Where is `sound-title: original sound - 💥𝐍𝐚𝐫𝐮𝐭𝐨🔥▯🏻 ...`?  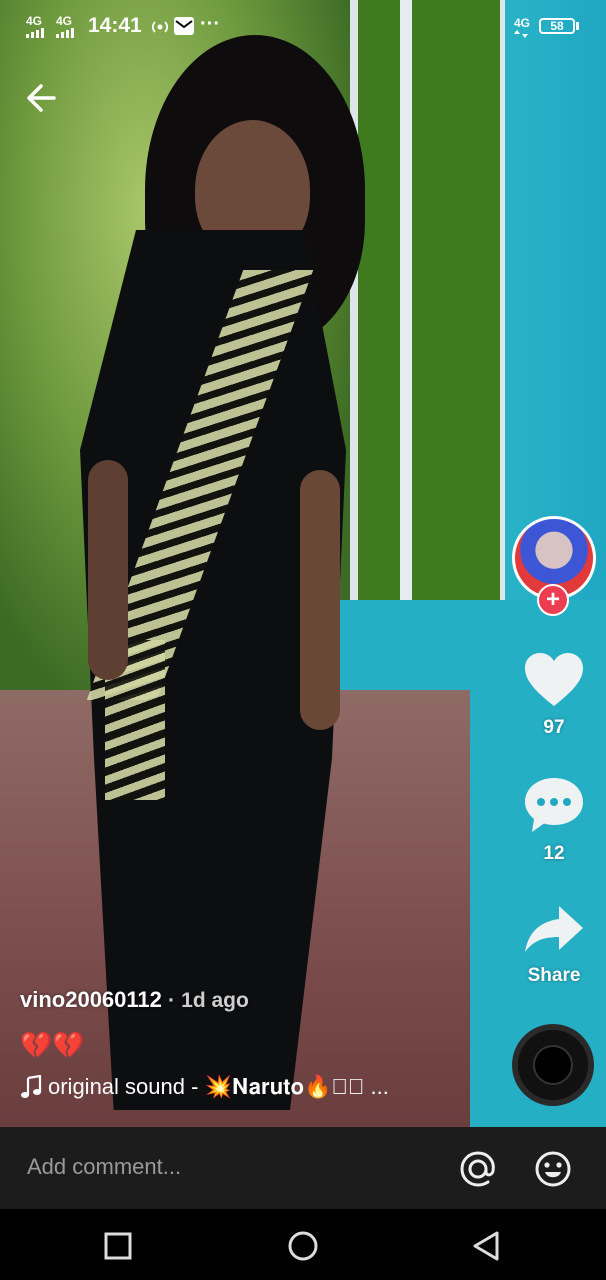
sound-title: original sound - 💥𝐍𝐚𝐫𝐮𝐭𝐨🔥▯🏻 ... is located at coordinates (218, 1086).